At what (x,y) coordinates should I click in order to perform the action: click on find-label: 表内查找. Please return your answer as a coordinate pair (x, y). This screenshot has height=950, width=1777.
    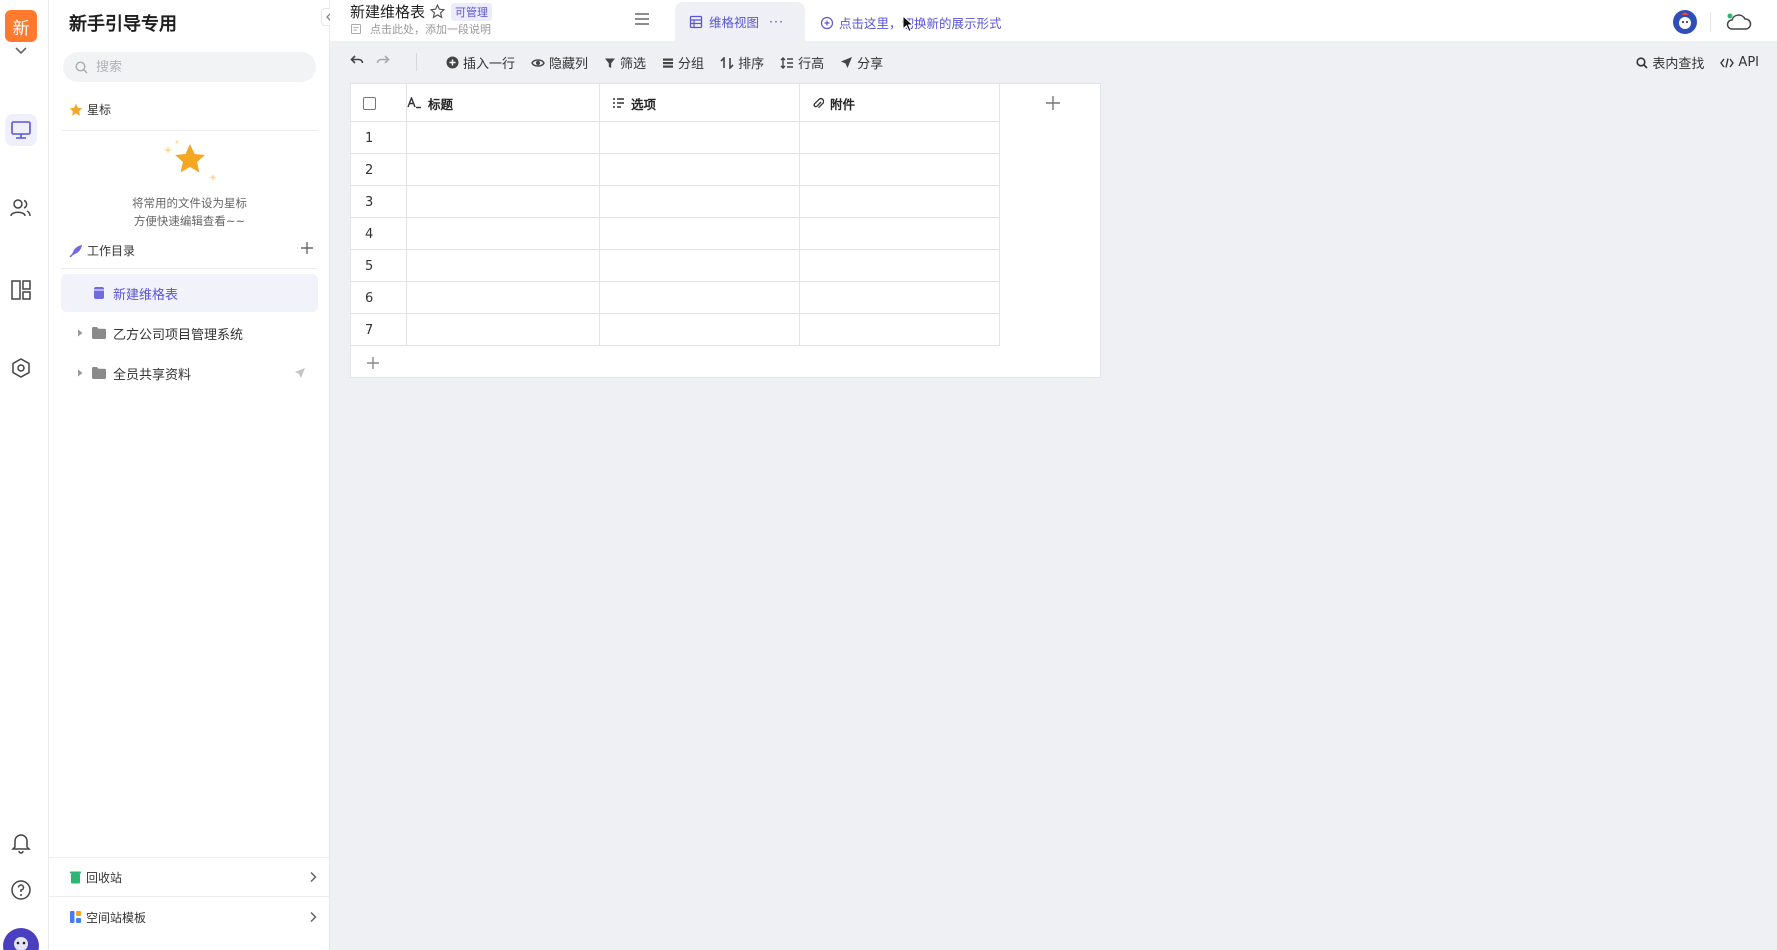
    Looking at the image, I should click on (1678, 64).